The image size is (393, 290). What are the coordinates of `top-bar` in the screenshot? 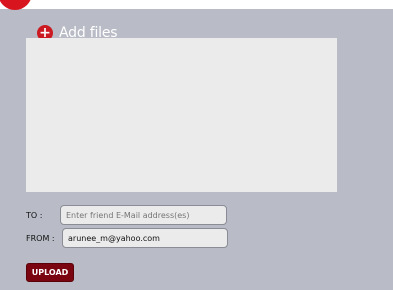 It's located at (196, 4).